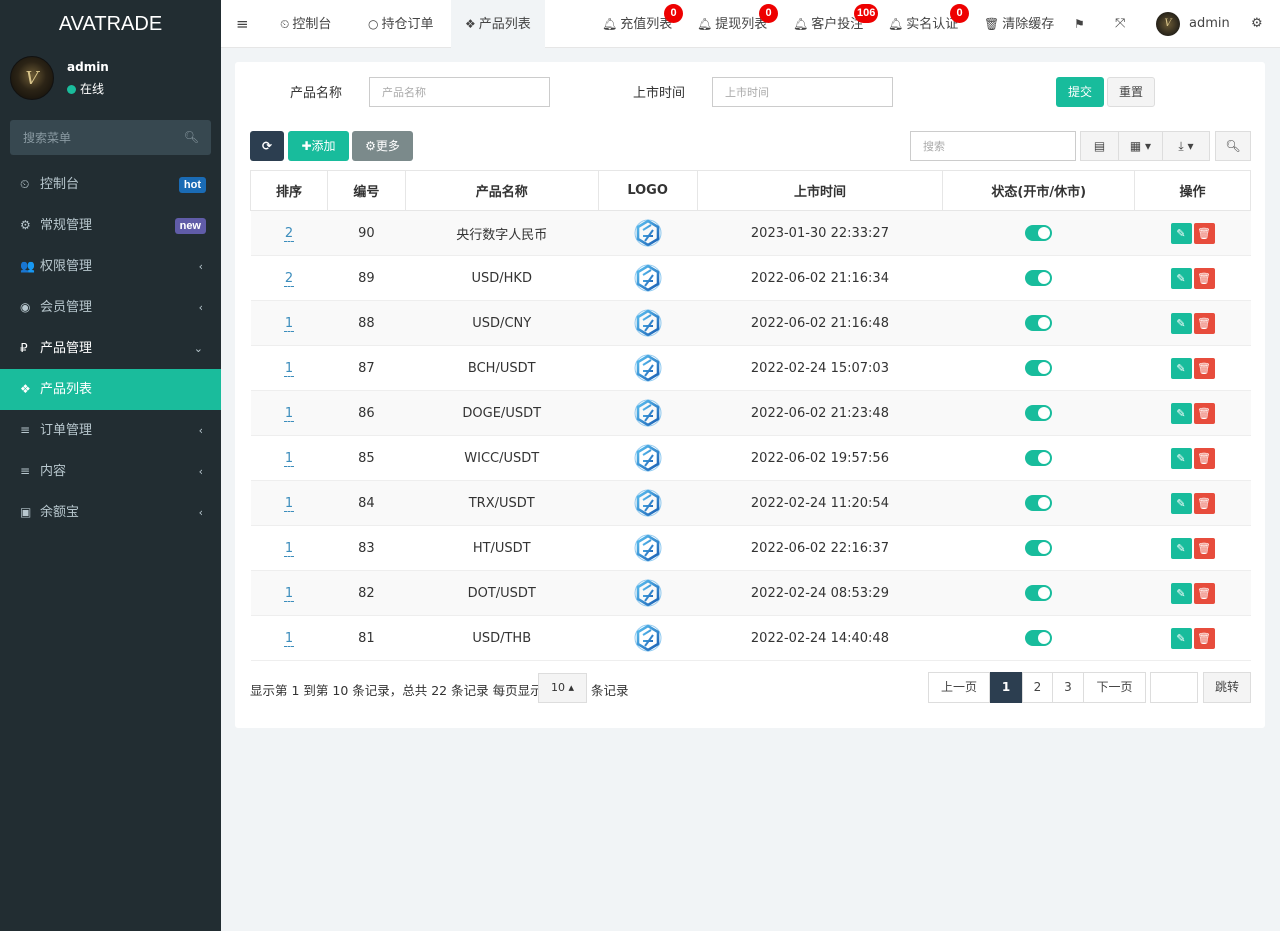 The image size is (1280, 931). I want to click on table-row: 1 84 TRX/USDT 2022-02-24 11:20:54 ✎ 🗑︎, so click(750, 503).